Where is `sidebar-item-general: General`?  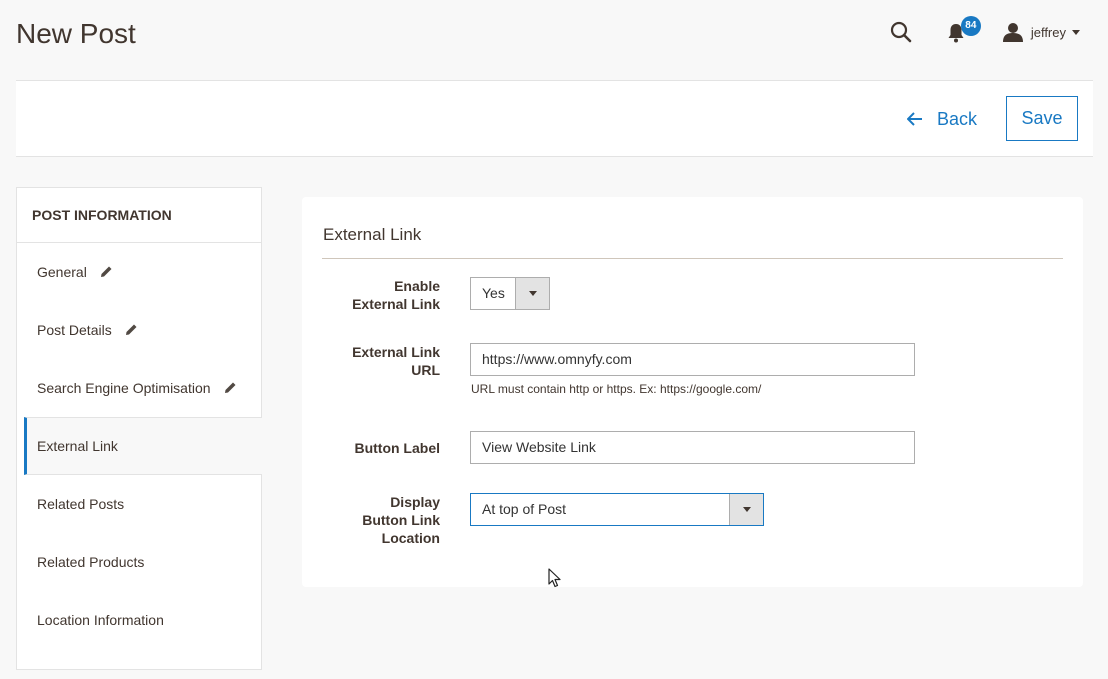
sidebar-item-general: General is located at coordinates (139, 272).